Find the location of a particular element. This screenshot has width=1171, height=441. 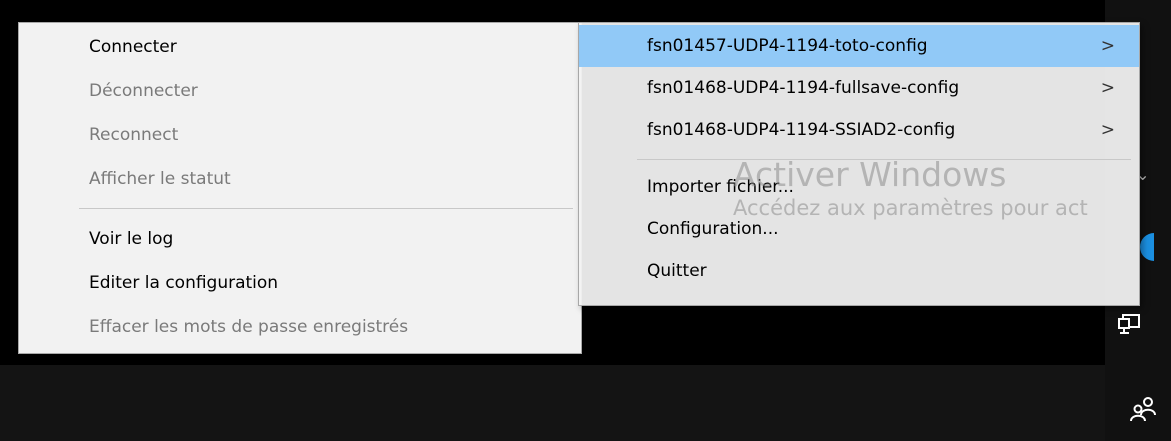

menu-item-reconnect: Reconnect is located at coordinates (300, 135).